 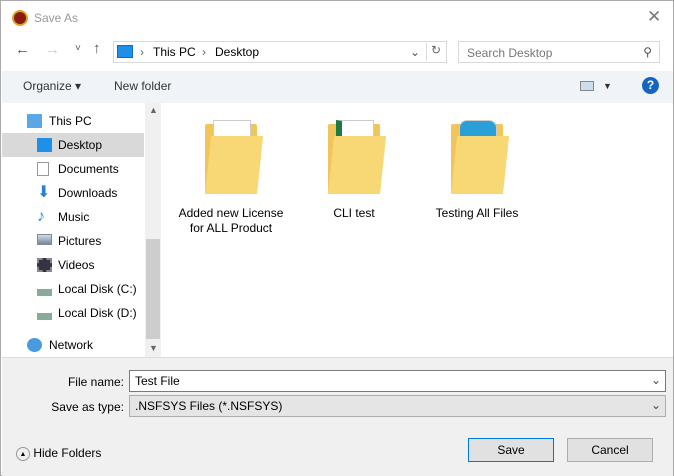 What do you see at coordinates (34, 121) in the screenshot?
I see `computer-icon` at bounding box center [34, 121].